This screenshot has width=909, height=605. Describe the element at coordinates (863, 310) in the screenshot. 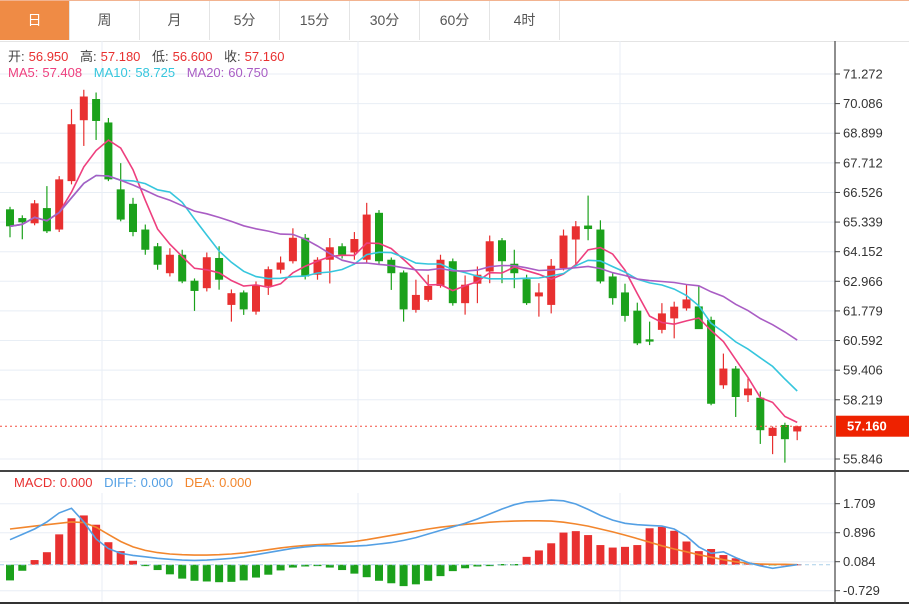

I see `axis-tick-label: 61.779` at that location.